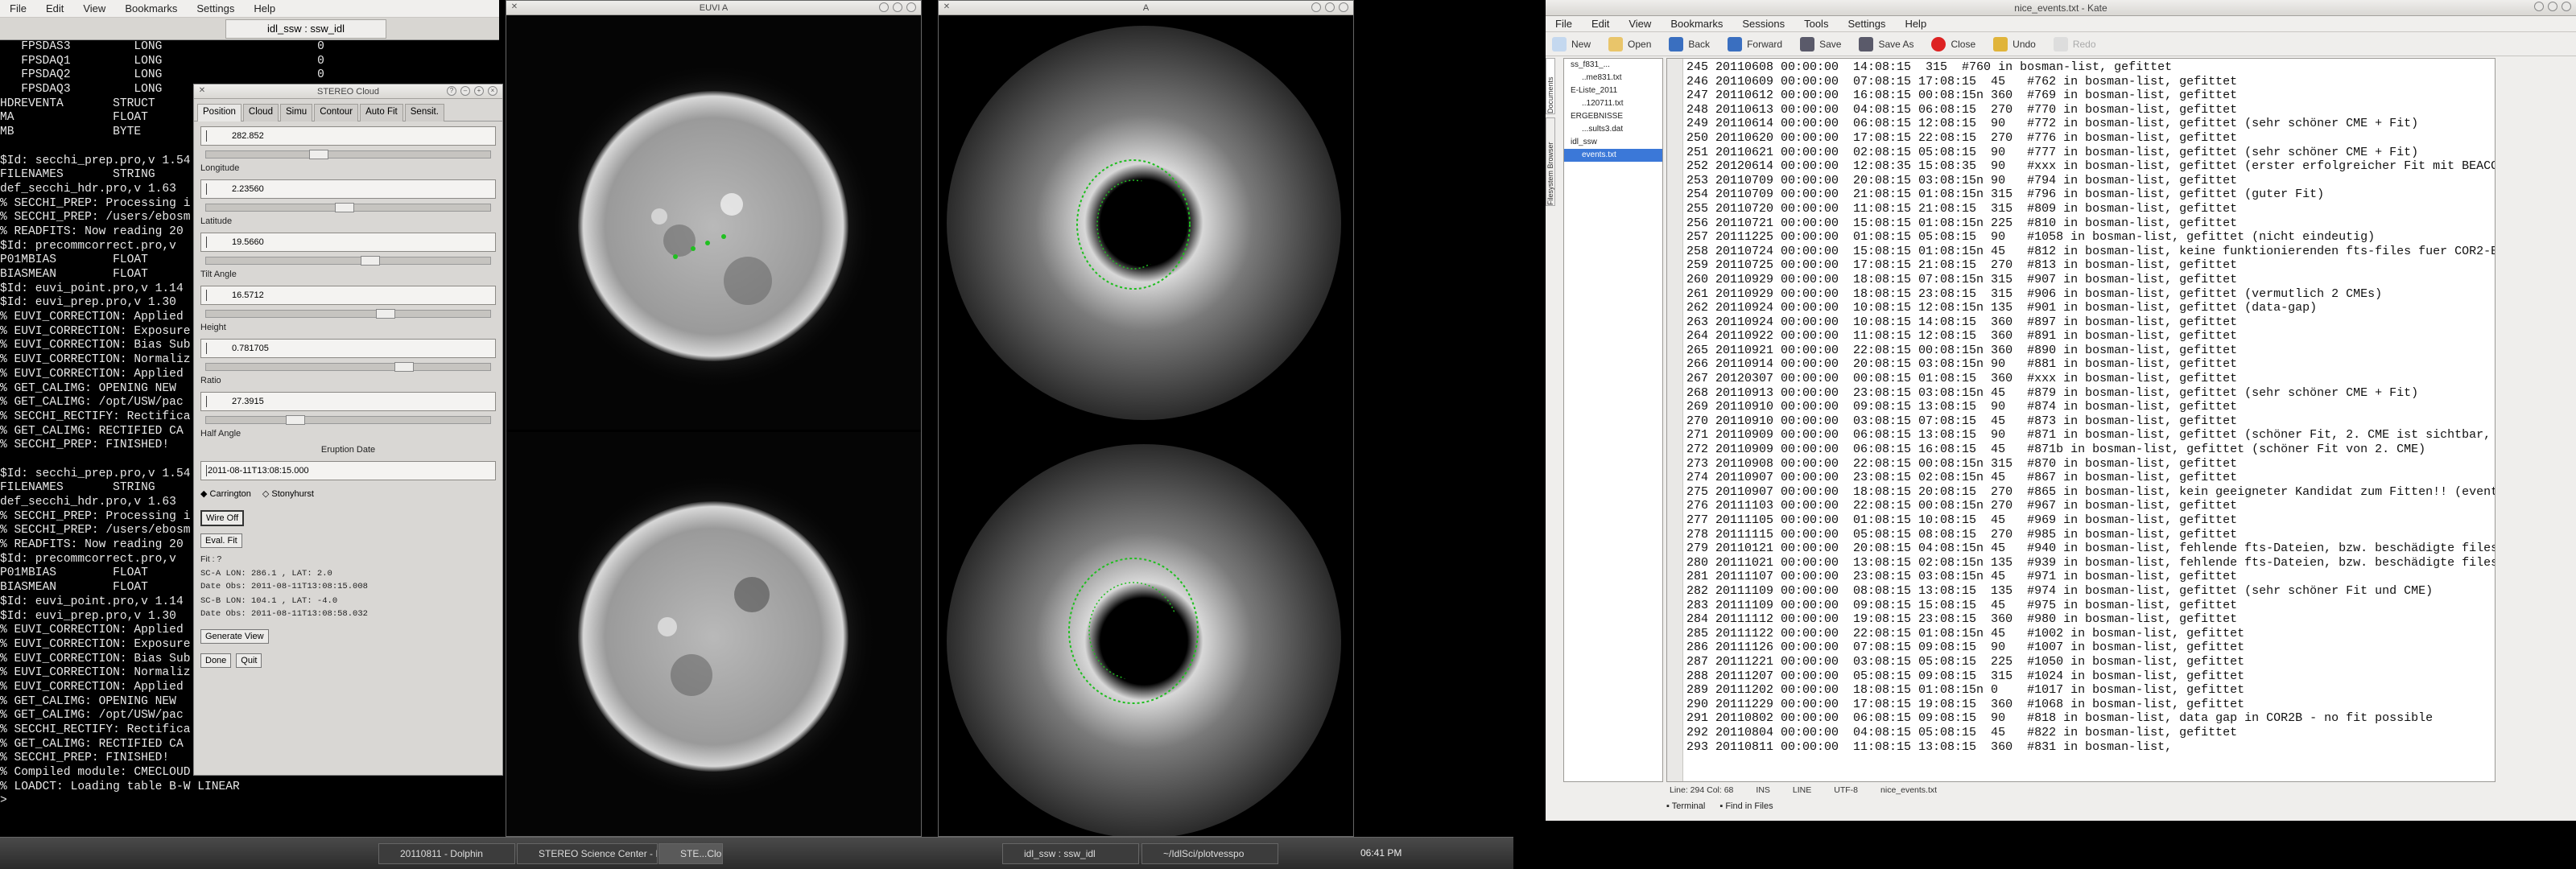 Image resolution: width=2576 pixels, height=869 pixels. What do you see at coordinates (336, 112) in the screenshot?
I see `tab-contour: Contour` at bounding box center [336, 112].